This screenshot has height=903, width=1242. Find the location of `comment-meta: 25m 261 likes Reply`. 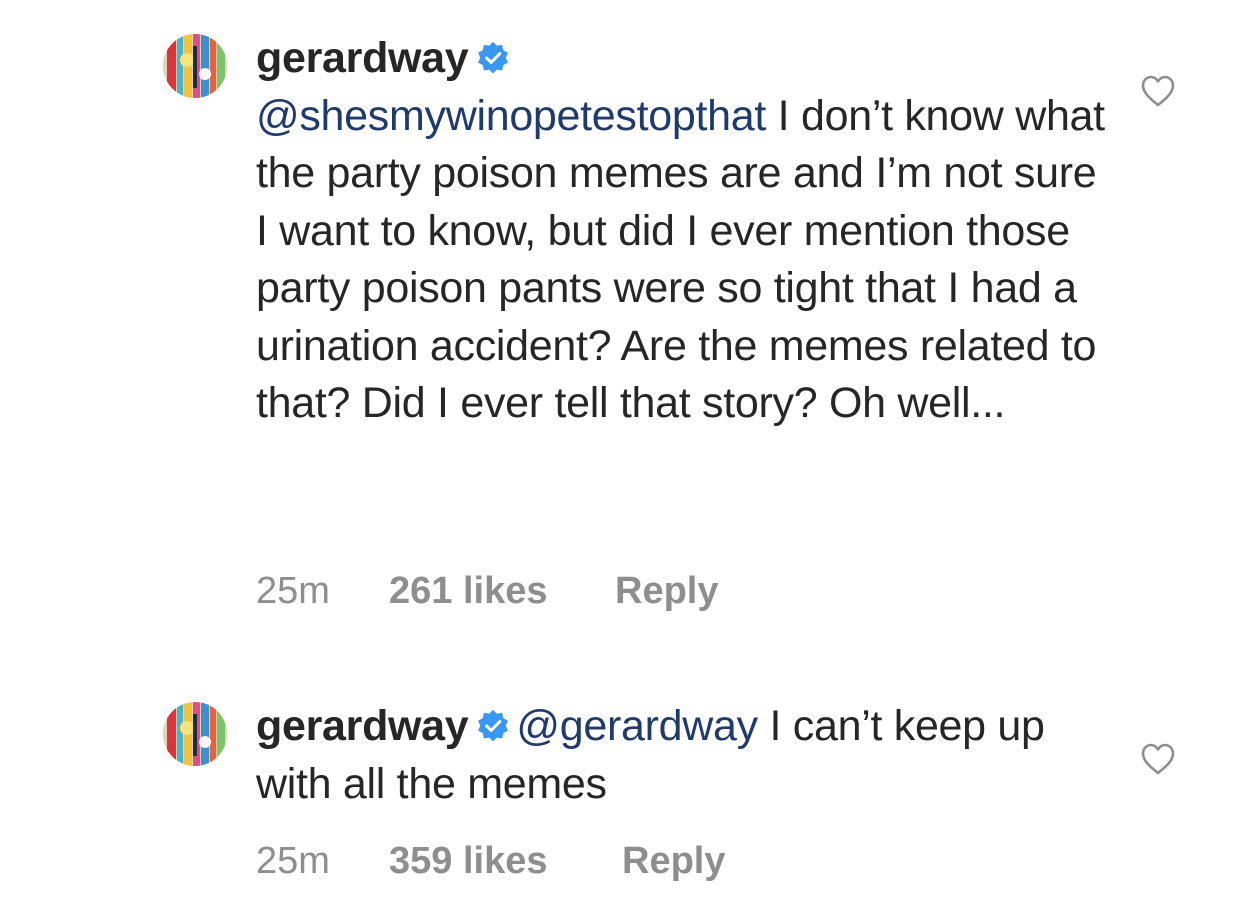

comment-meta: 25m 261 likes Reply is located at coordinates (487, 591).